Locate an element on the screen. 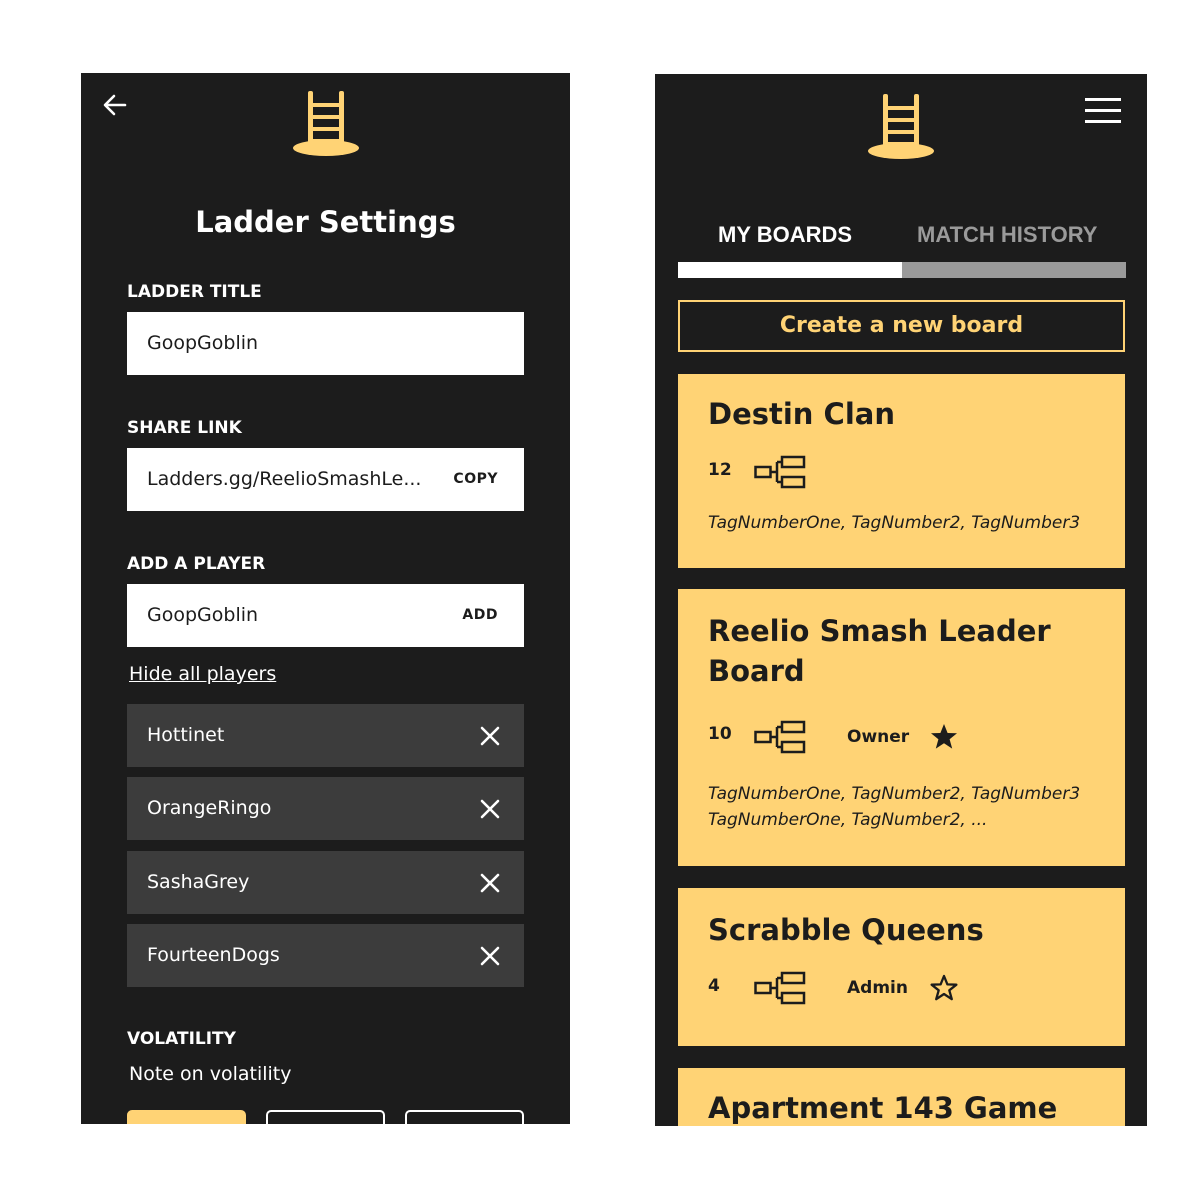 Image resolution: width=1200 pixels, height=1200 pixels. star-filled-icon is located at coordinates (944, 737).